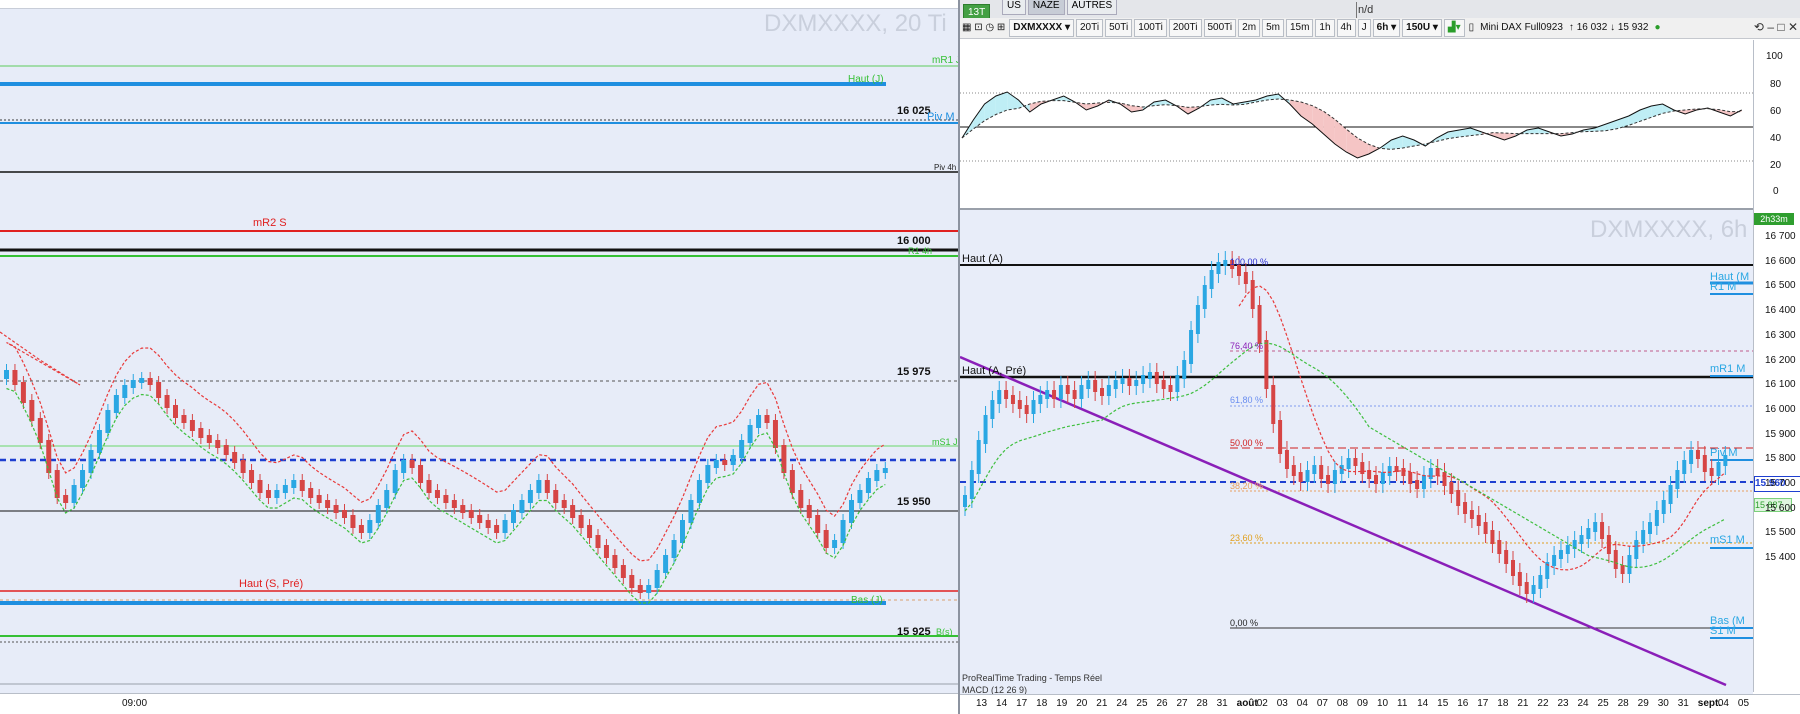 The width and height of the screenshot is (1800, 714). I want to click on timeframe-selector: 6h ▾, so click(1386, 28).